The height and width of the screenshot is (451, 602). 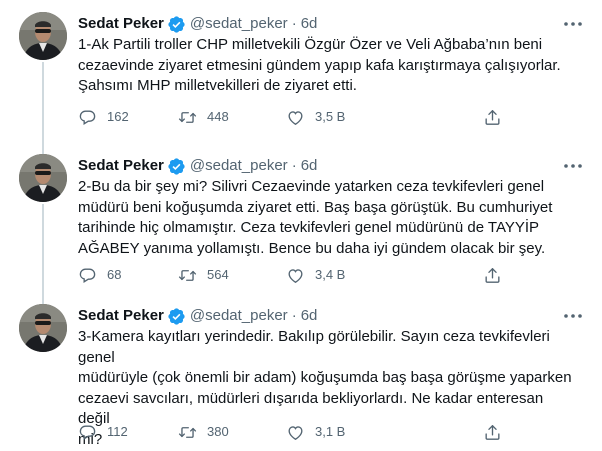 I want to click on like-button: 3,5 B, so click(x=315, y=117).